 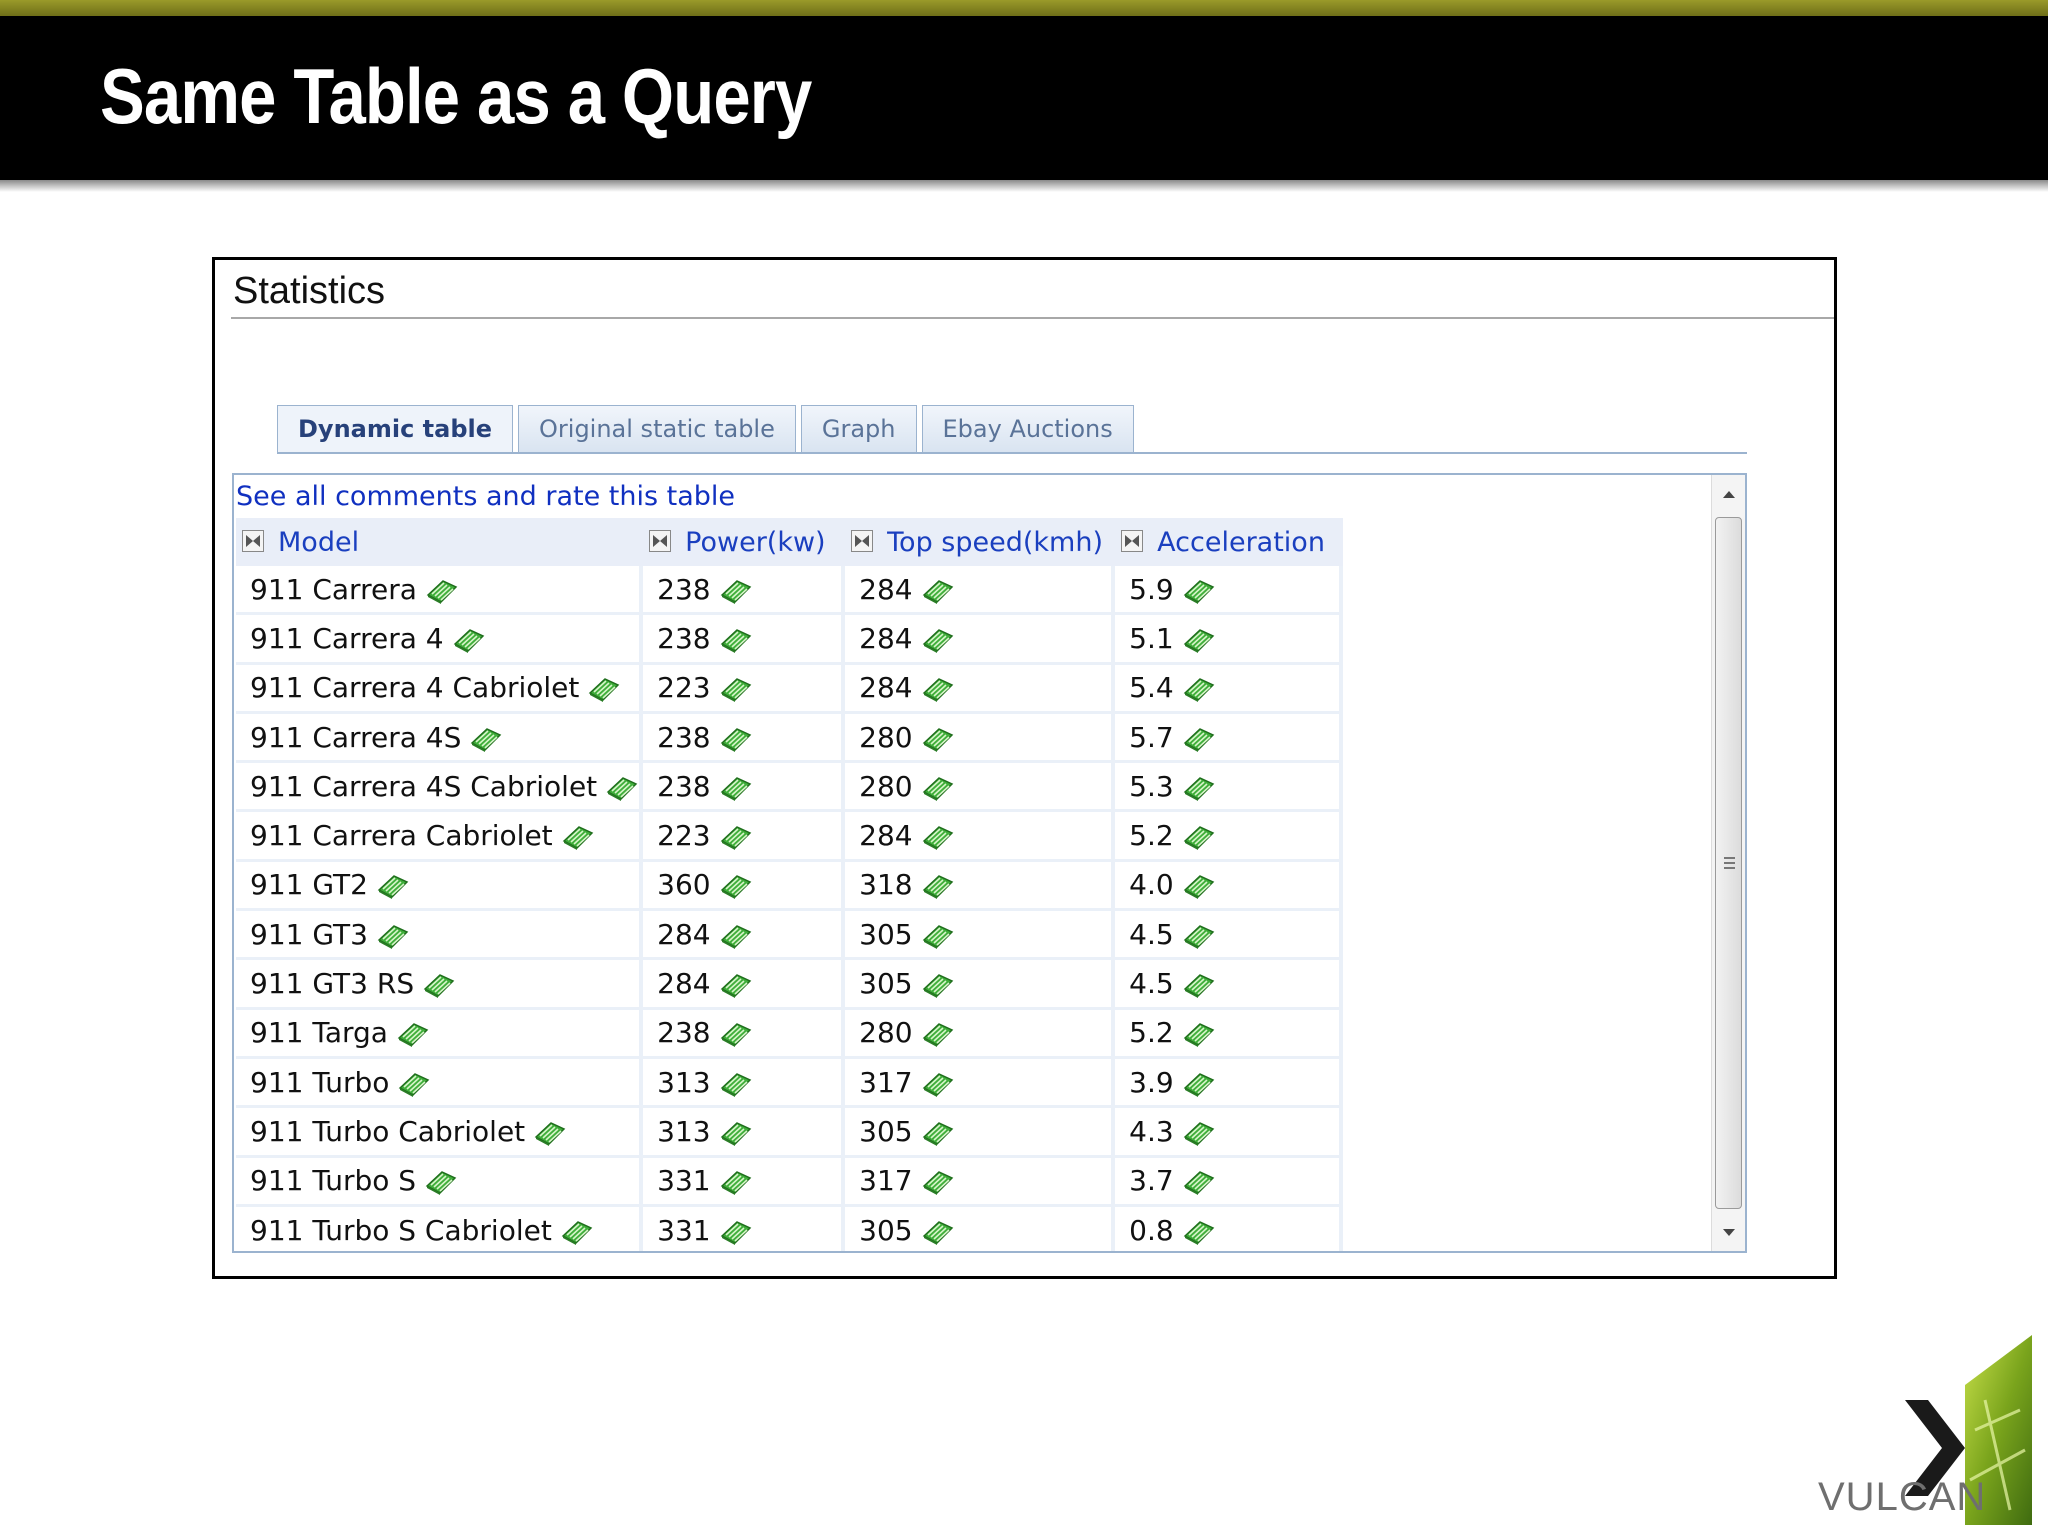 What do you see at coordinates (1032, 318) in the screenshot?
I see `title-divider` at bounding box center [1032, 318].